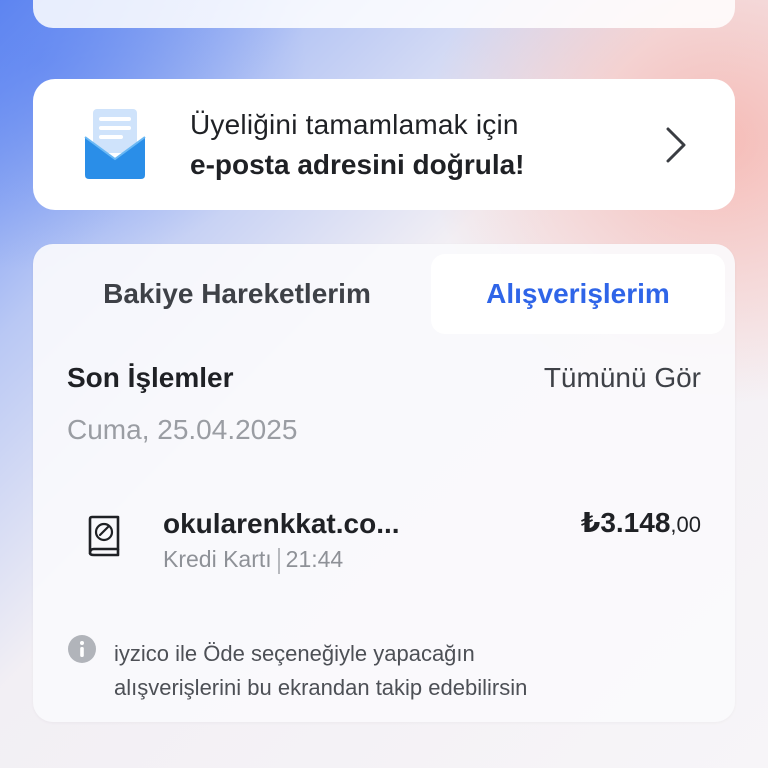  I want to click on transaction-amount: ₺3.148,00, so click(641, 522).